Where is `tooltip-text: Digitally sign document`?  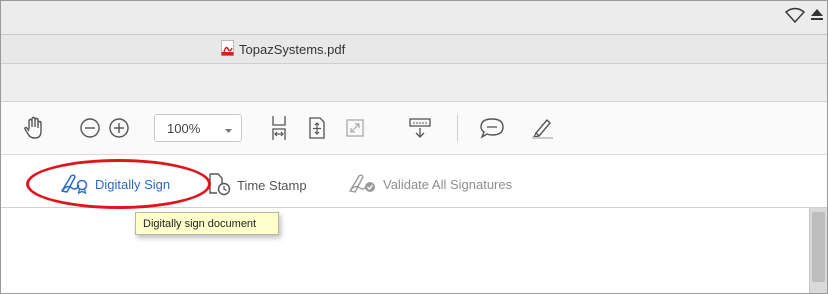
tooltip-text: Digitally sign document is located at coordinates (200, 223).